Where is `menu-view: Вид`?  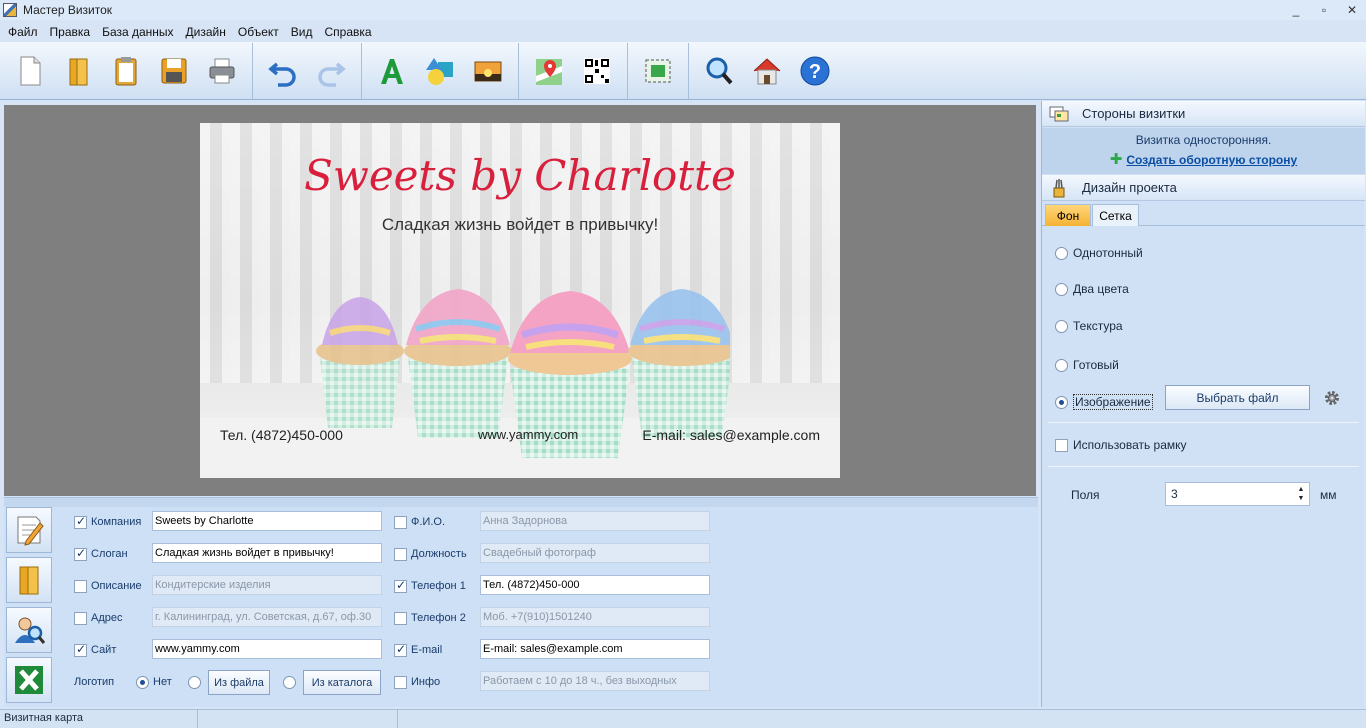
menu-view: Вид is located at coordinates (302, 32).